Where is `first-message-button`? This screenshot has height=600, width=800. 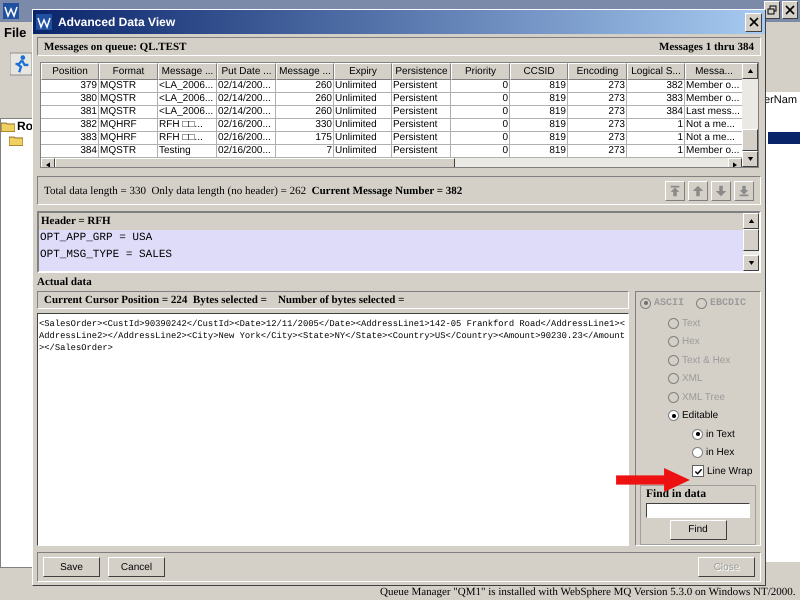 first-message-button is located at coordinates (675, 190).